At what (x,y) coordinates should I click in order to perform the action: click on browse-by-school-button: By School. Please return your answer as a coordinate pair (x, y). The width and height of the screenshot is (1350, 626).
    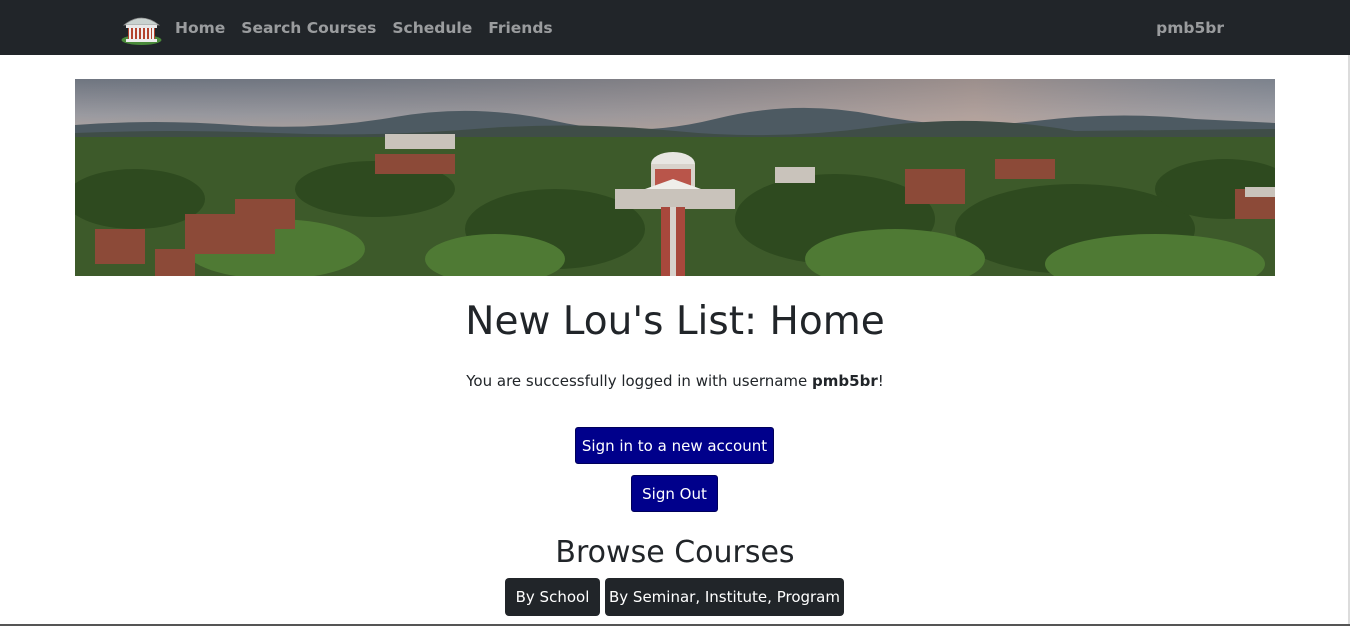
    Looking at the image, I should click on (552, 597).